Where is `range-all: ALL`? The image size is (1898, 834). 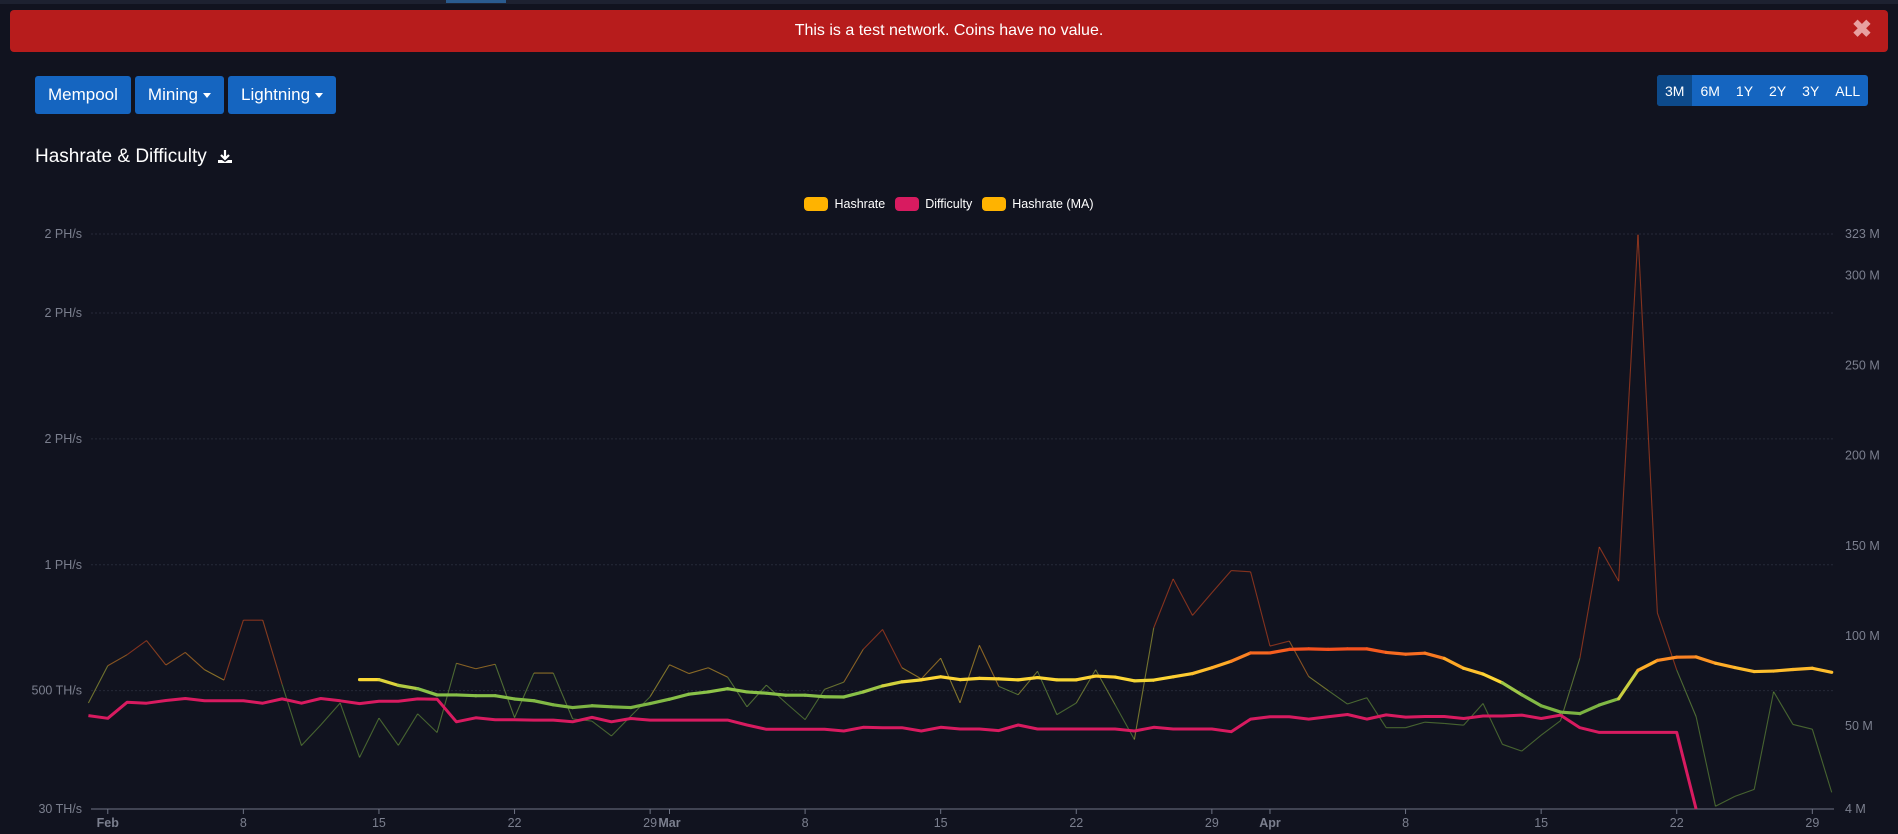 range-all: ALL is located at coordinates (1847, 90).